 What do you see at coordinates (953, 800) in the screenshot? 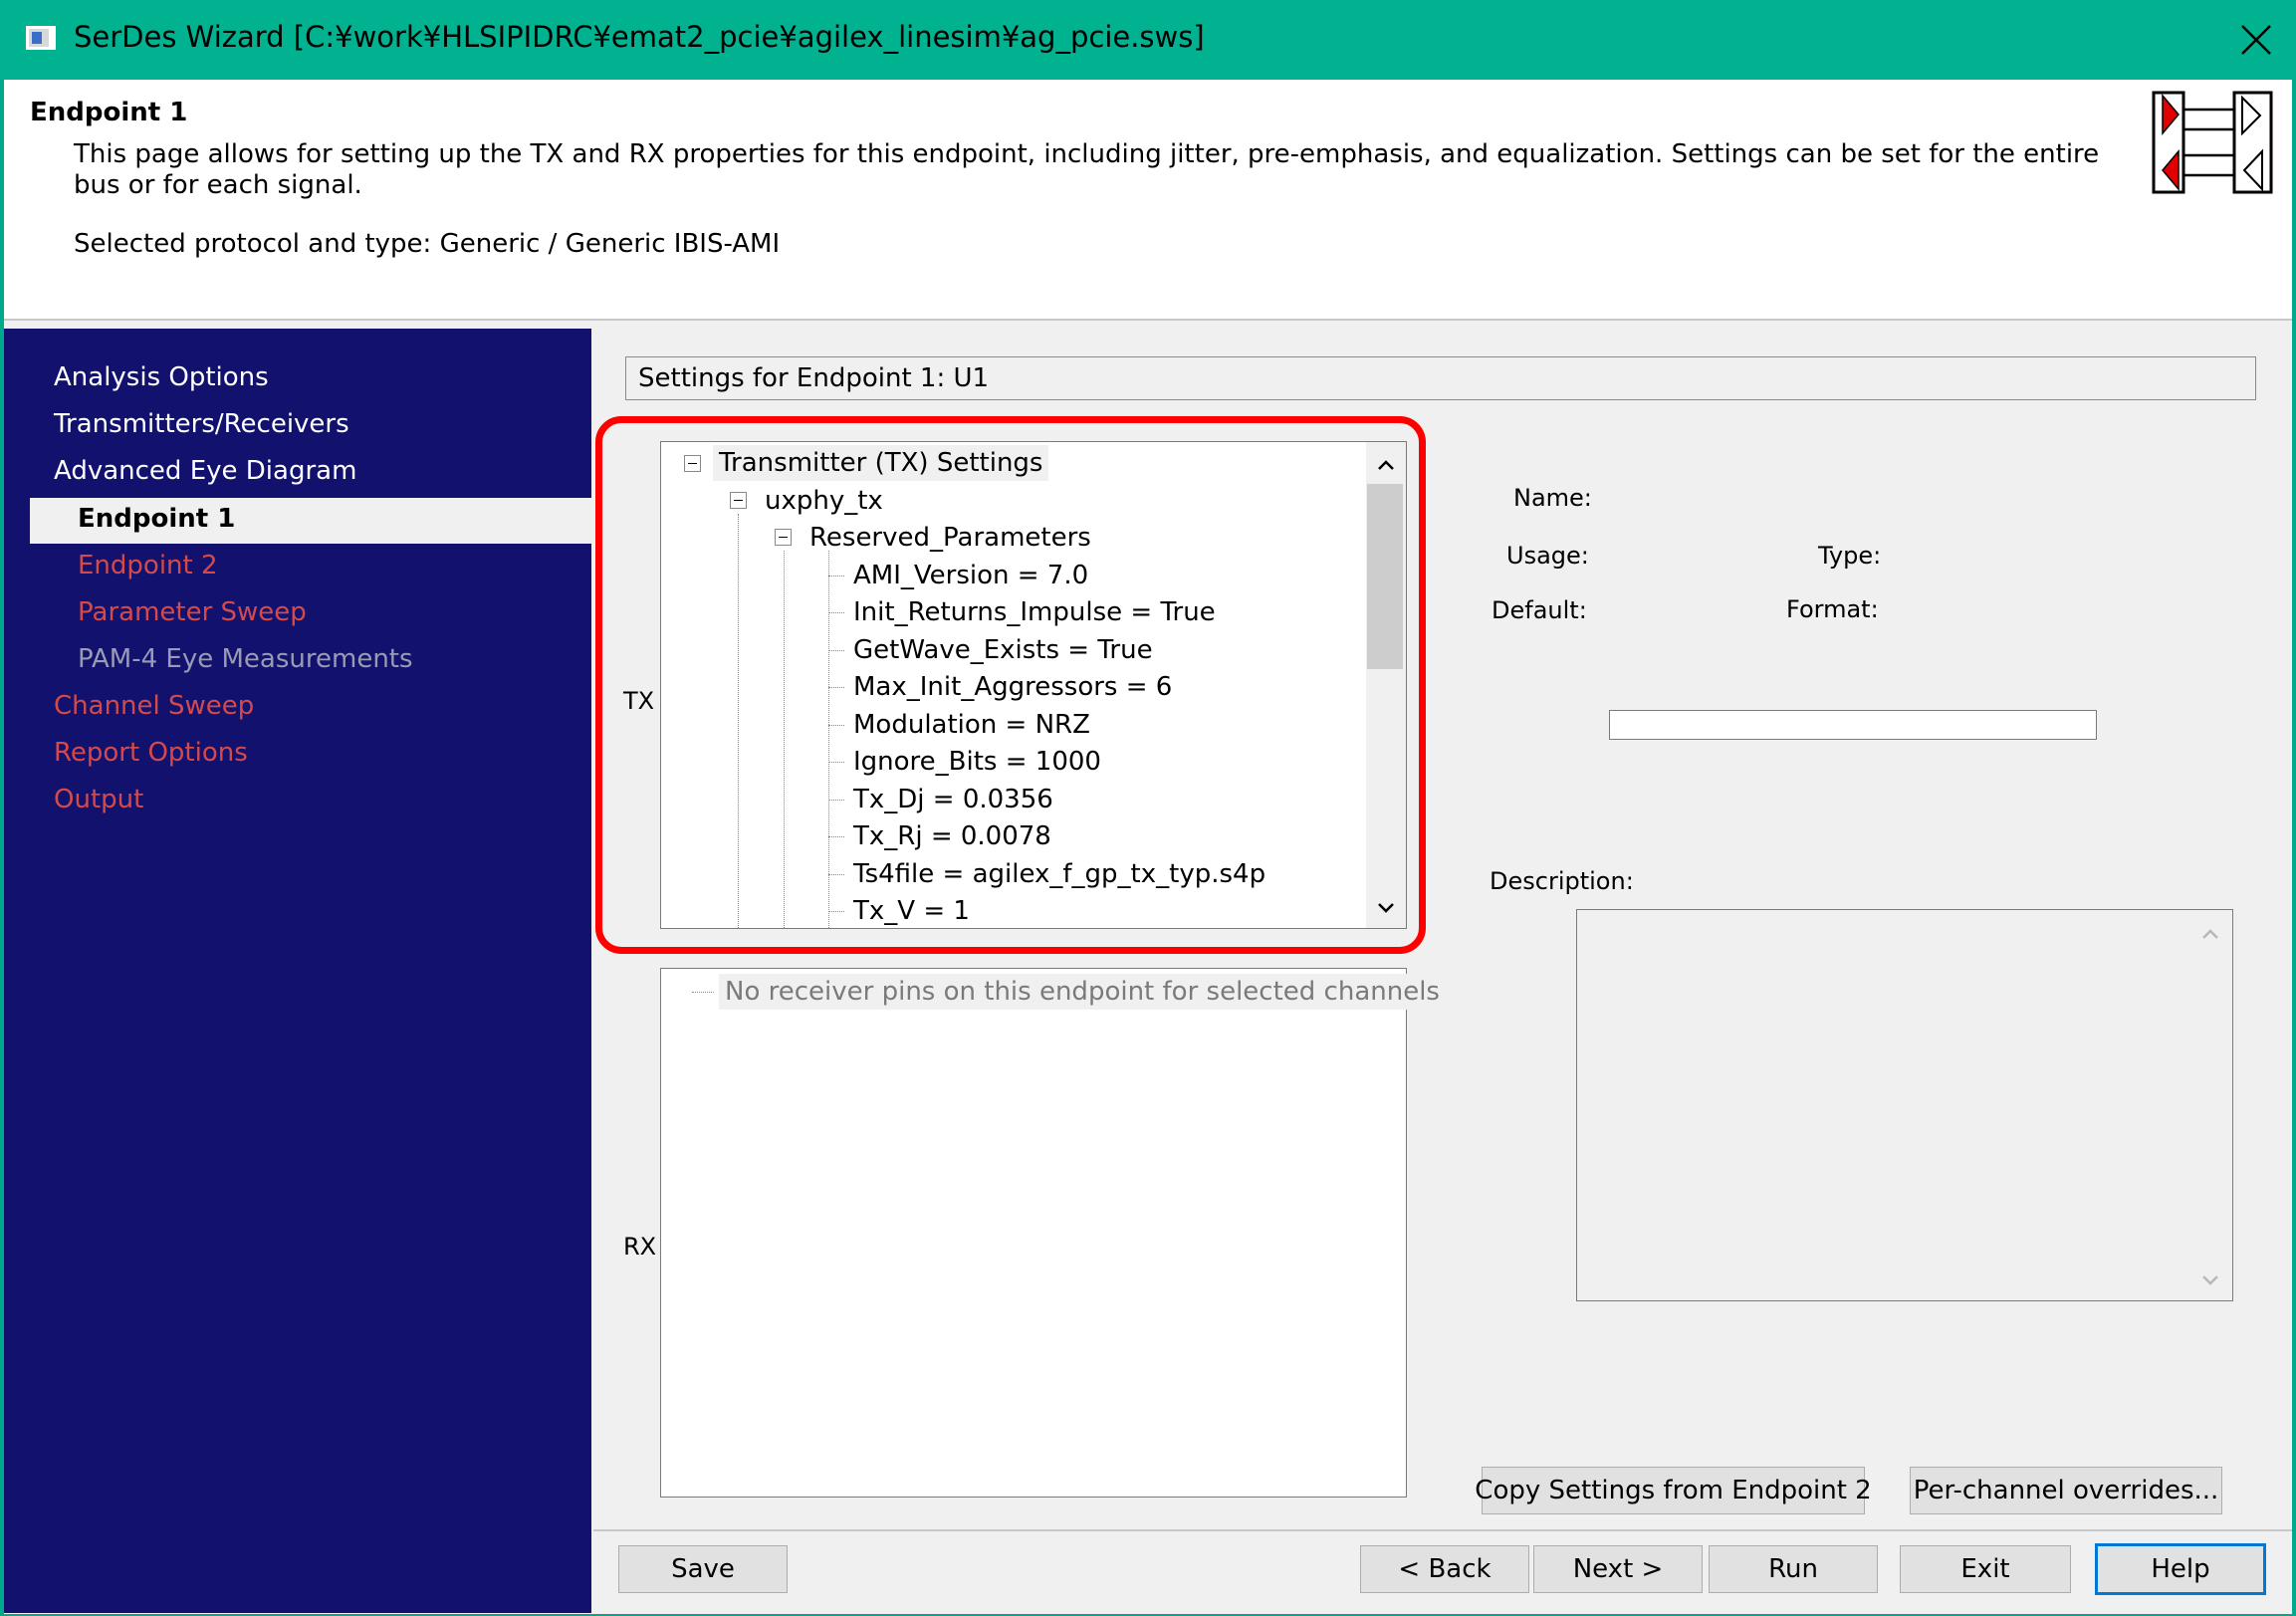
I see `tree-param: Tx_Dj = 0.0356` at bounding box center [953, 800].